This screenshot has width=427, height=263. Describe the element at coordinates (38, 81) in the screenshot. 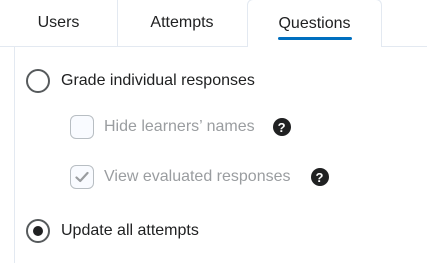

I see `grade-individual-radio` at that location.